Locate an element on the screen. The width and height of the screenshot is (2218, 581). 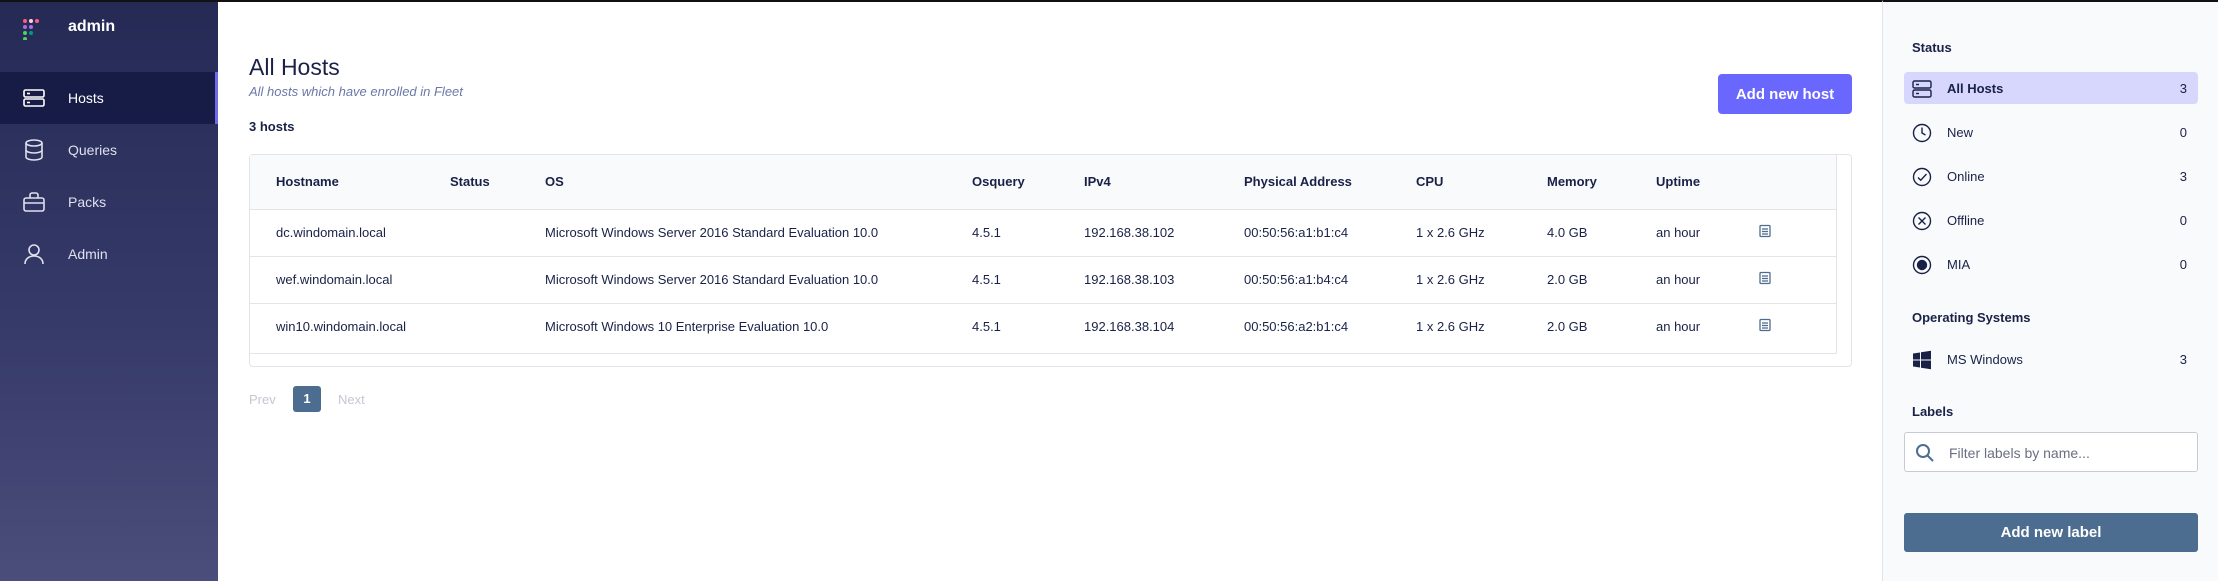
status-section-title: Status is located at coordinates (1932, 47).